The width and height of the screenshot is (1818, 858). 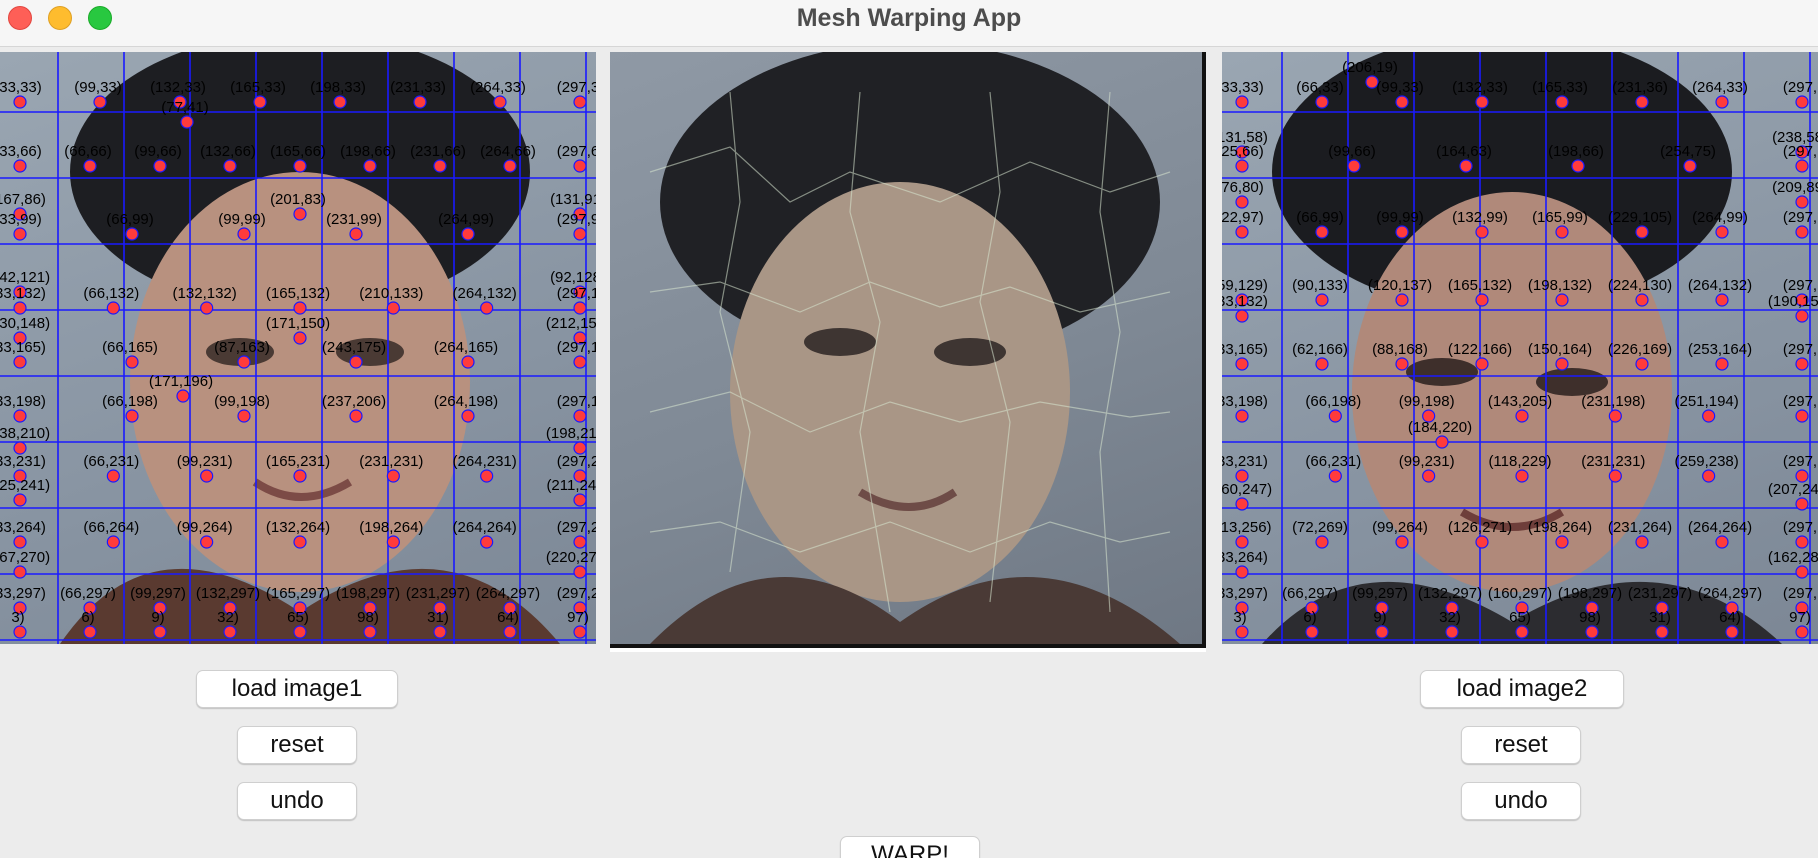 What do you see at coordinates (1522, 689) in the screenshot?
I see `load-image2-button: load image2` at bounding box center [1522, 689].